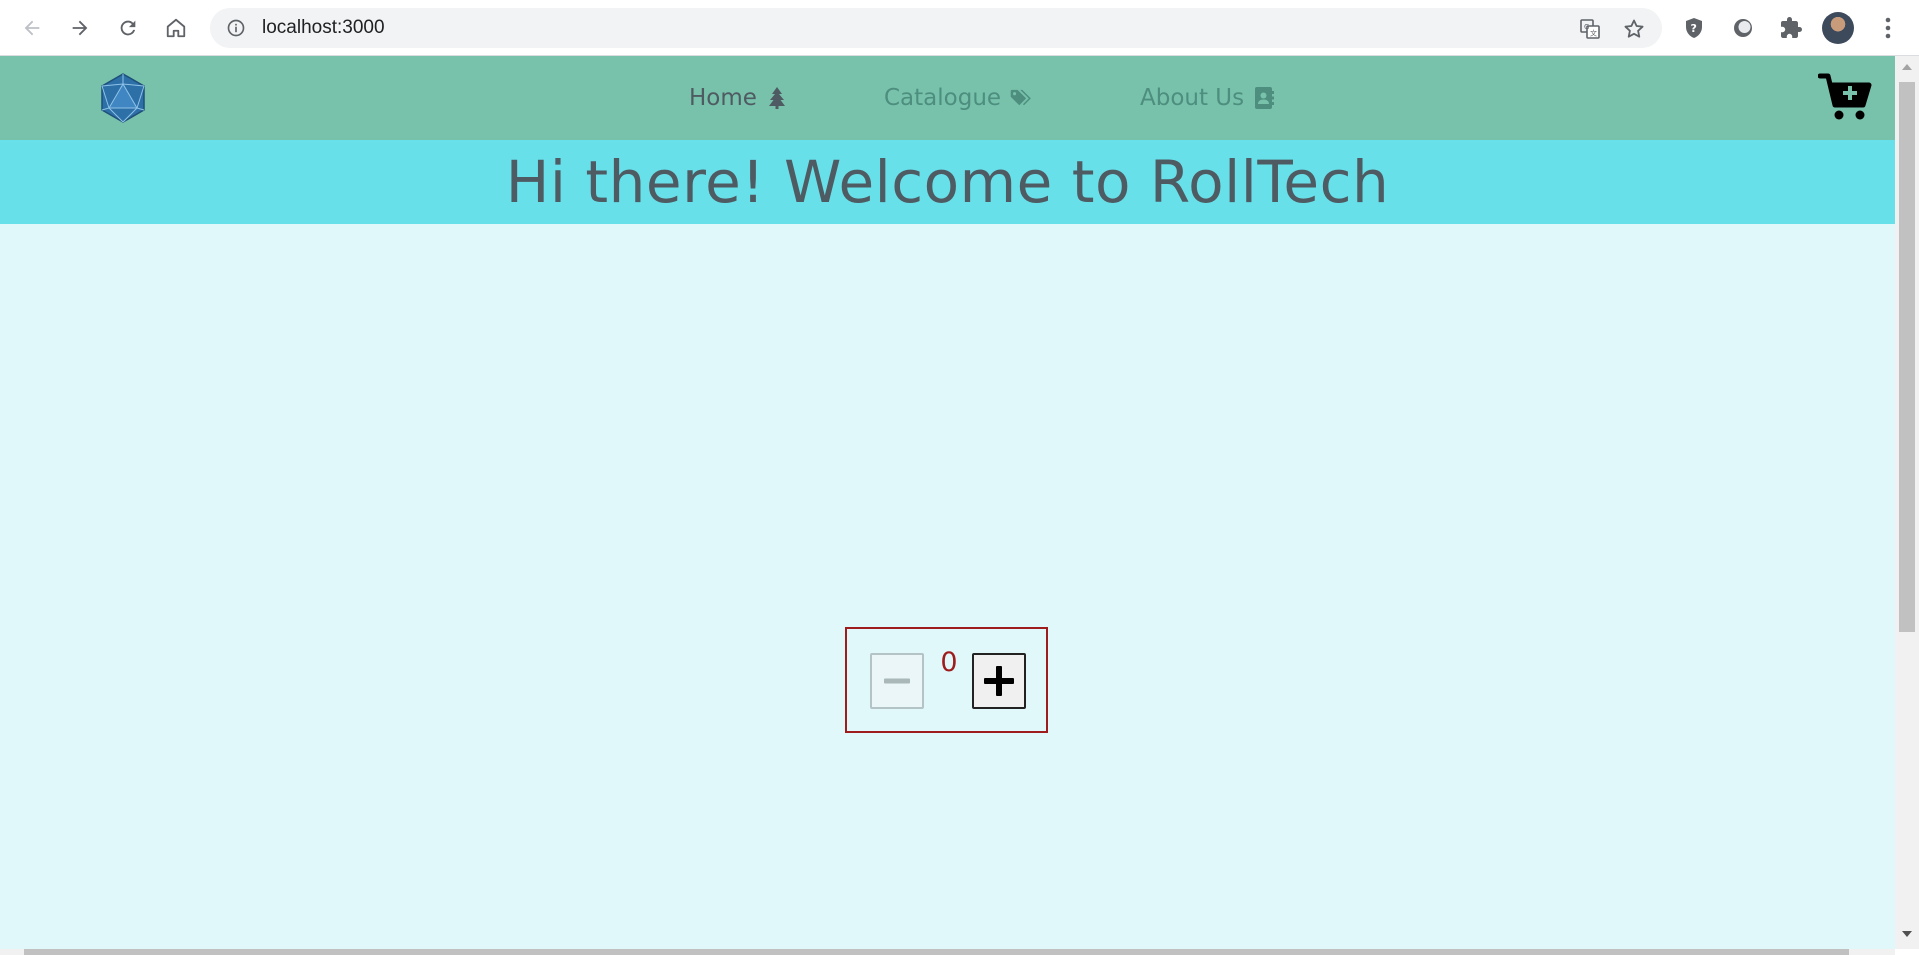  Describe the element at coordinates (80, 28) in the screenshot. I see `forward-arrow-icon` at that location.